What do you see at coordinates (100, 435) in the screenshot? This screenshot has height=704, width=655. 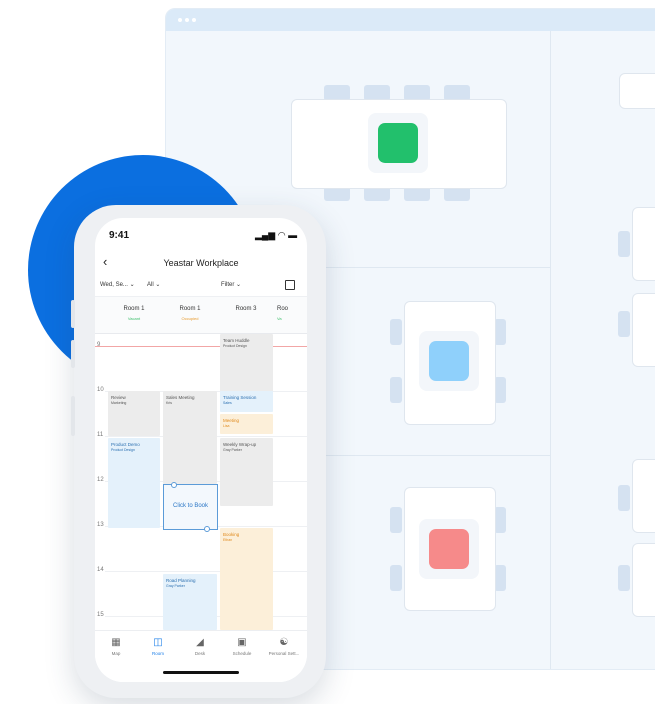 I see `hour-label: 11` at bounding box center [100, 435].